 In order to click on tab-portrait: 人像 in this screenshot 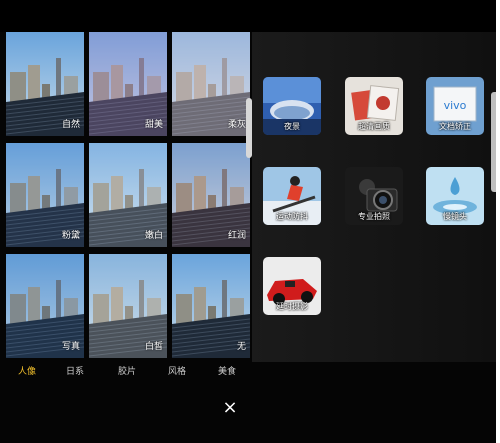, I will do `click(27, 370)`.